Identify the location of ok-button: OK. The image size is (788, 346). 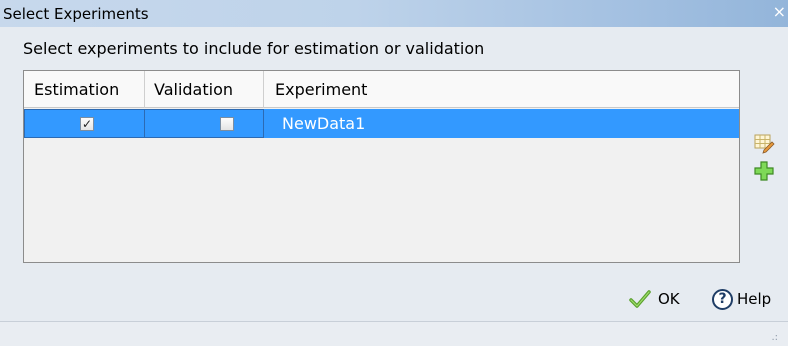
(654, 299).